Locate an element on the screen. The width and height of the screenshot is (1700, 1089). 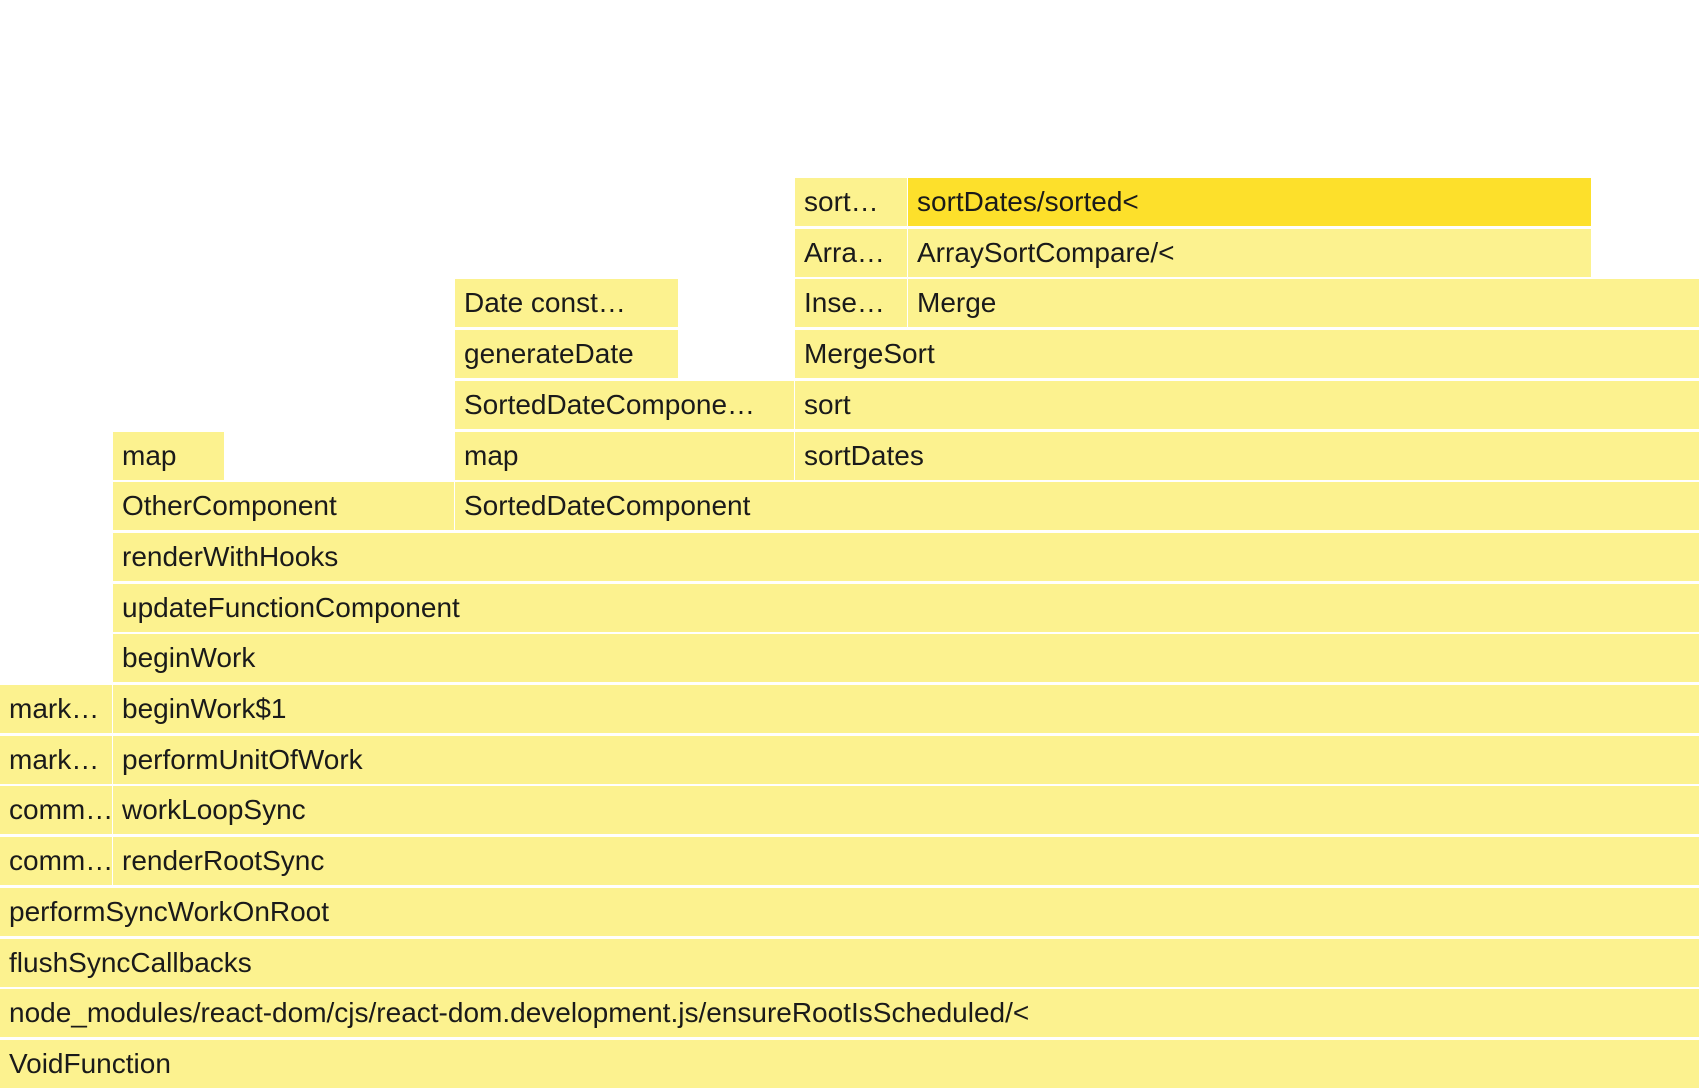
frame-sortdates-sorted: sortDates/sorted< is located at coordinates (1250, 202).